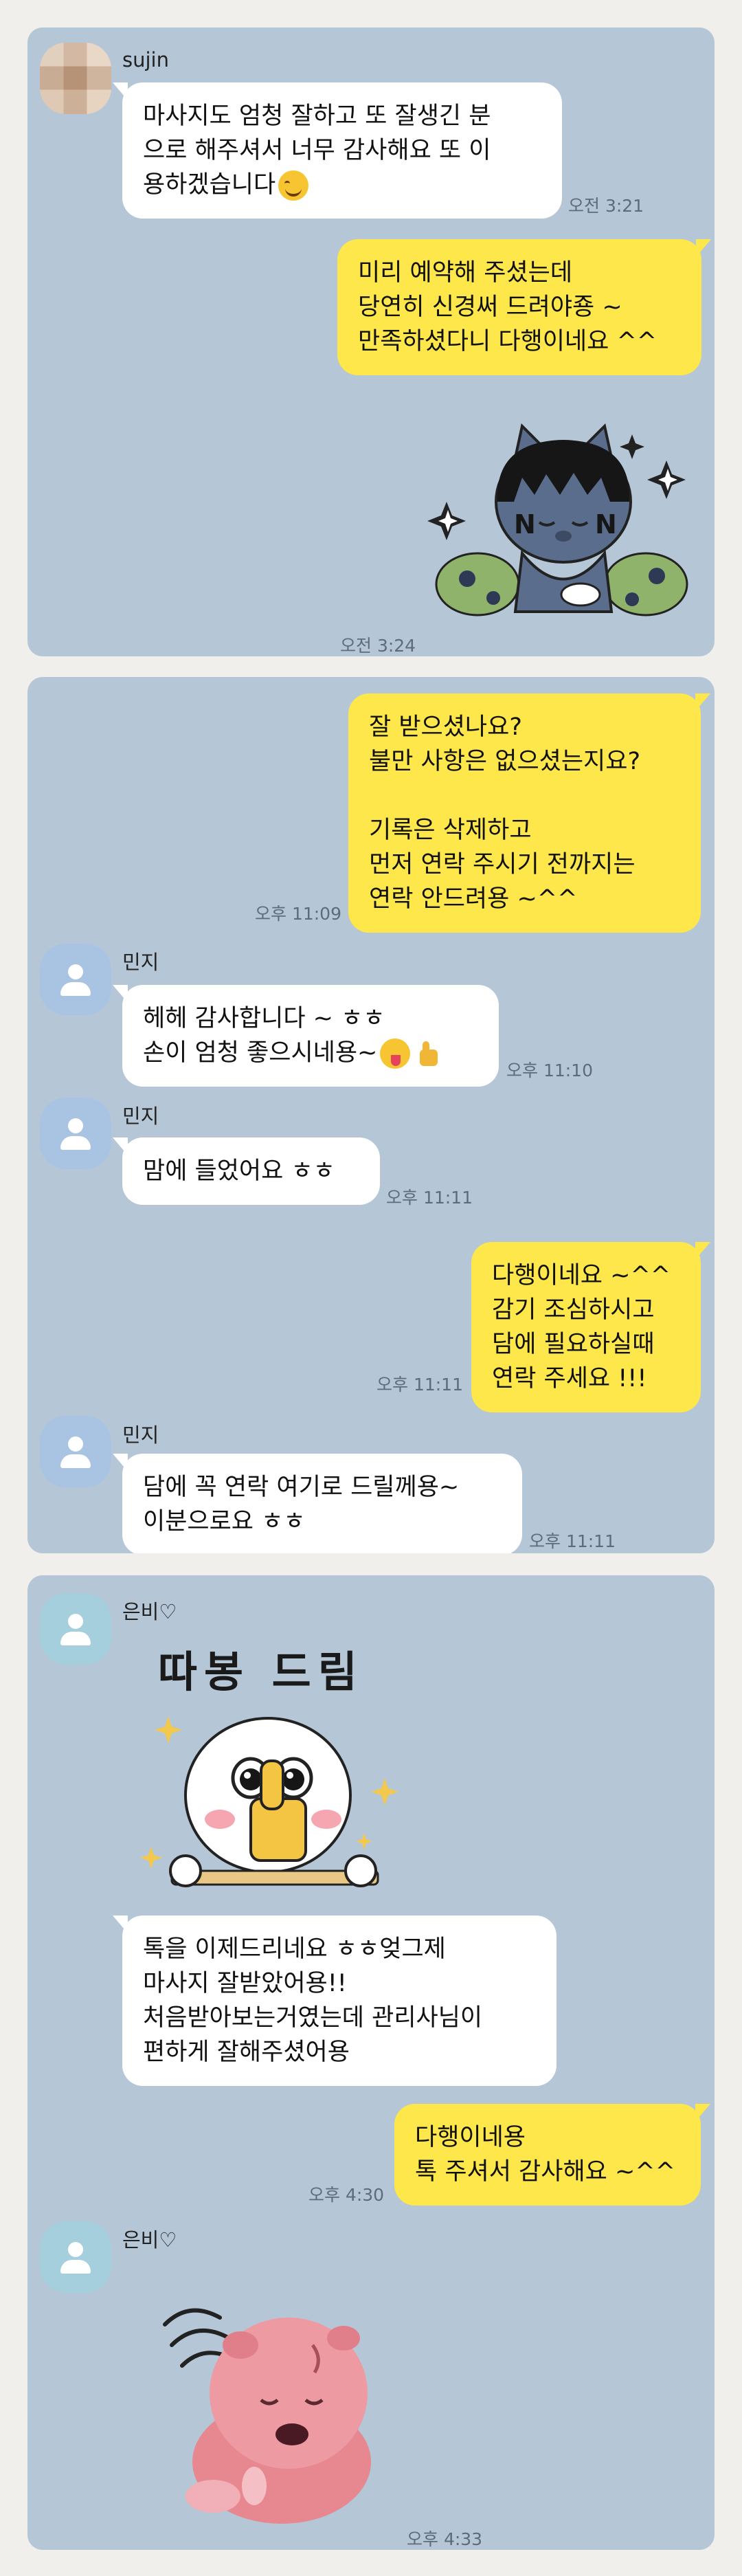 This screenshot has height=2576, width=742. I want to click on sticker-time: 오전 3:24, so click(378, 646).